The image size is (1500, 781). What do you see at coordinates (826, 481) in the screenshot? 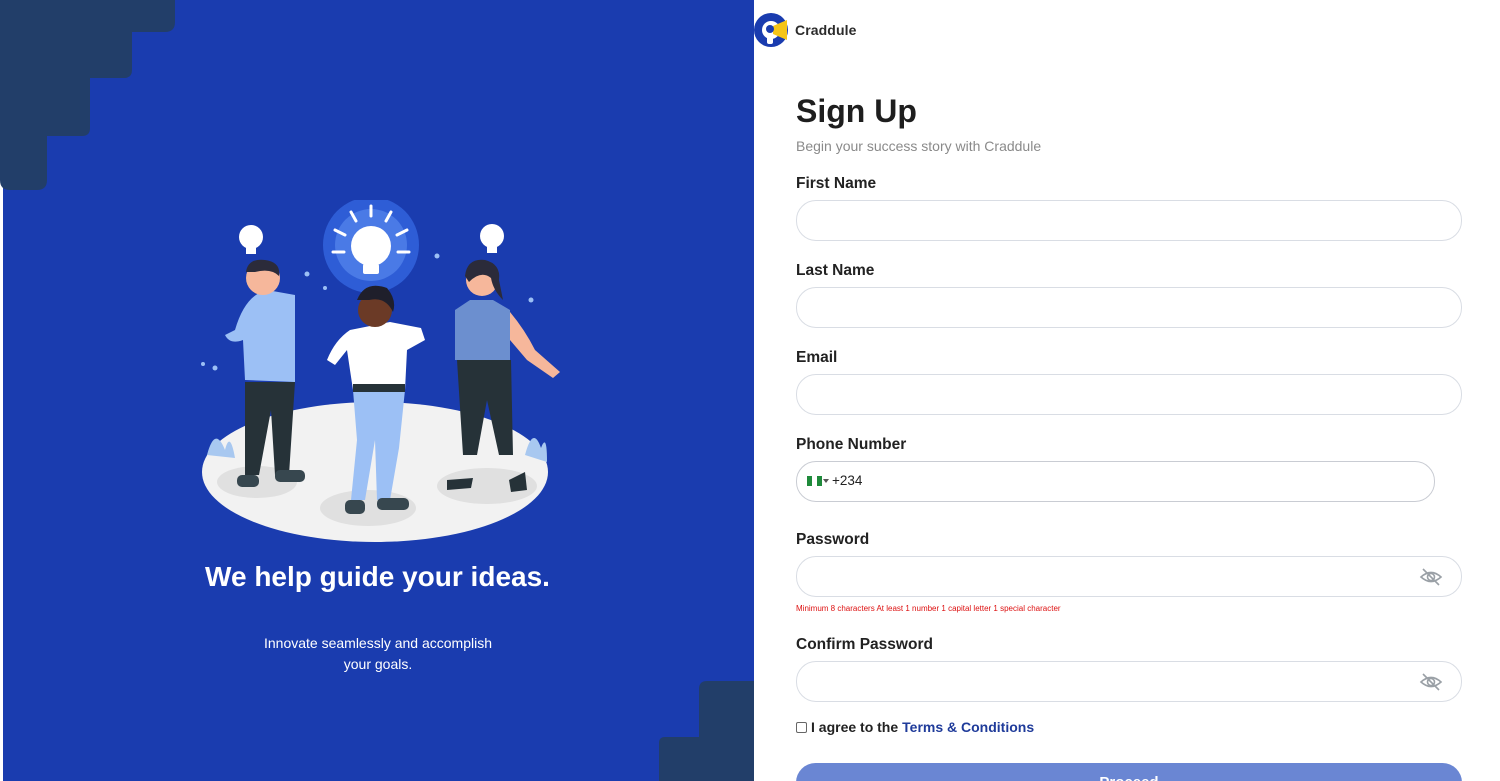
I see `country-dropdown-icon` at bounding box center [826, 481].